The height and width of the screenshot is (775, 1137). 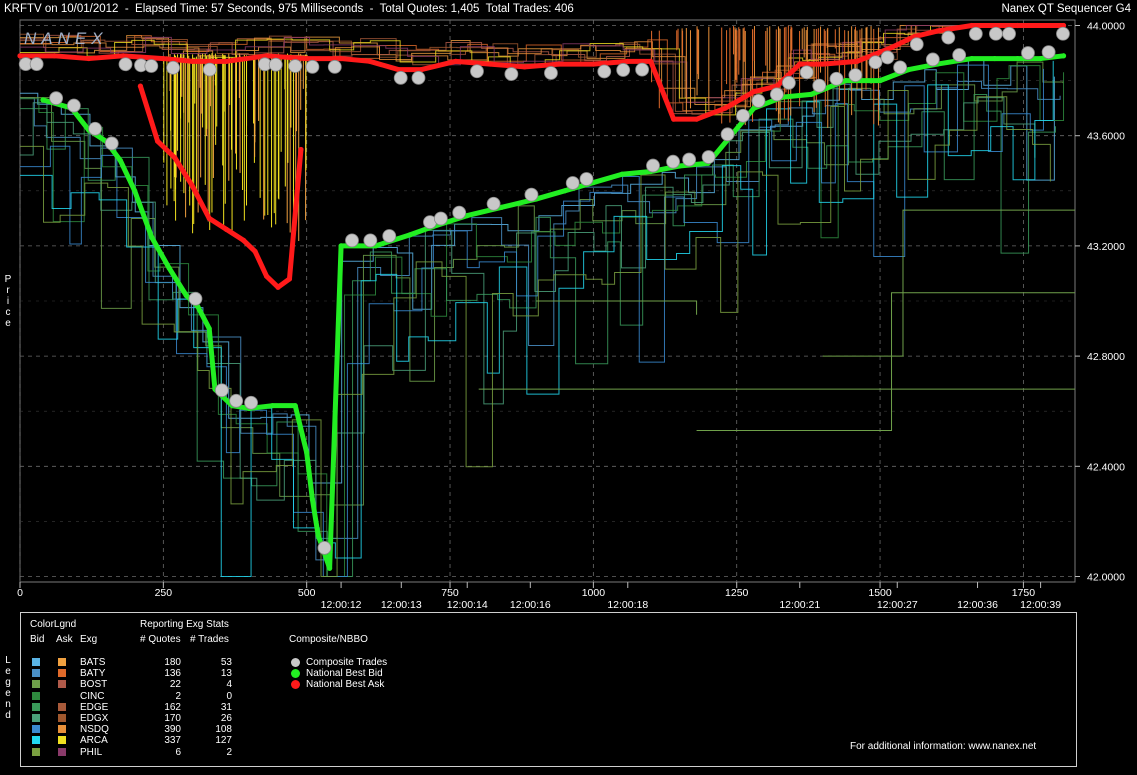 What do you see at coordinates (178, 752) in the screenshot?
I see `exchange-quotes: 6` at bounding box center [178, 752].